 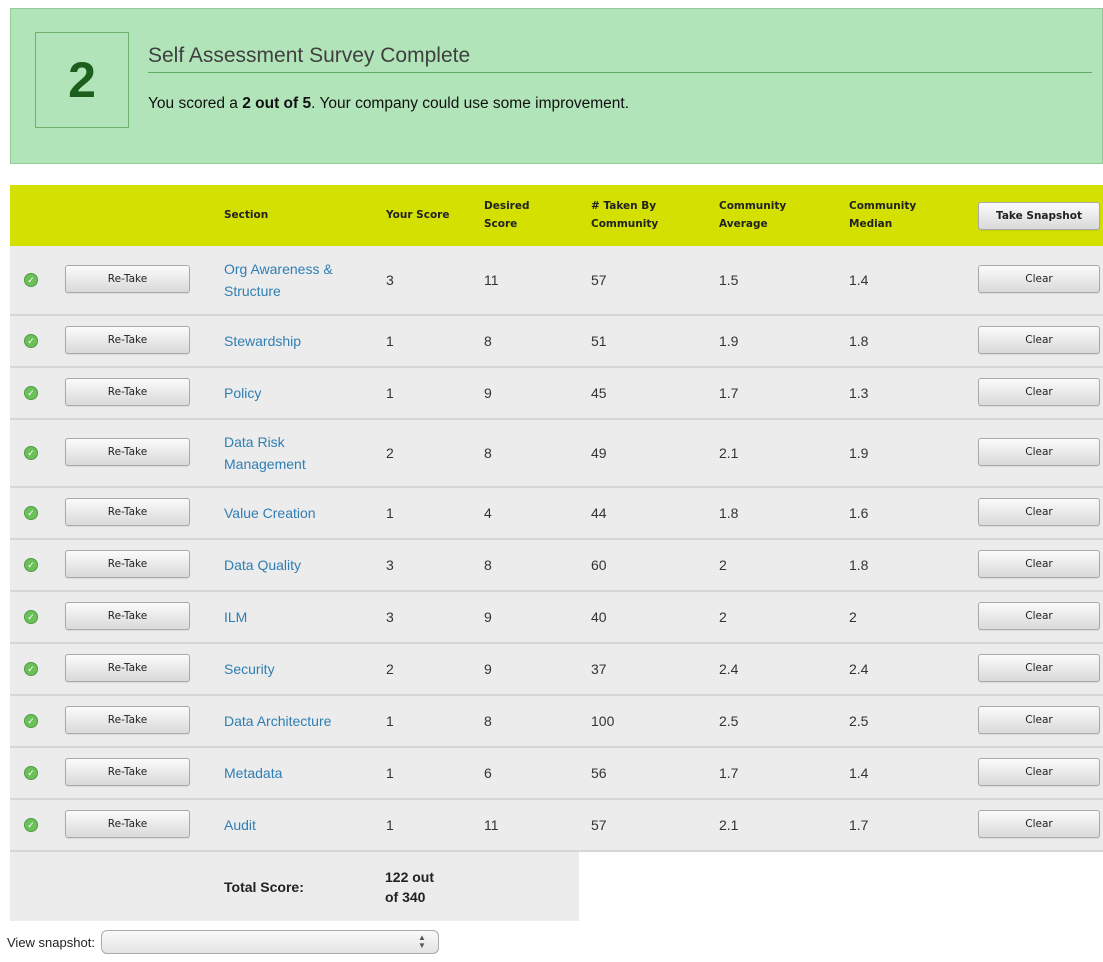 What do you see at coordinates (599, 825) in the screenshot?
I see `taken-cell: 57` at bounding box center [599, 825].